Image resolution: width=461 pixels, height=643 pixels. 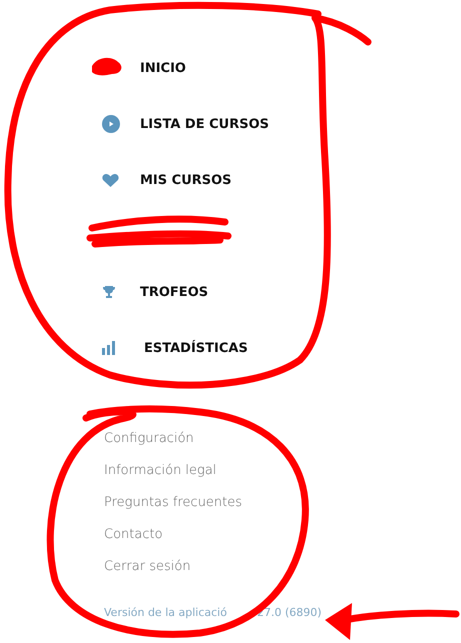 What do you see at coordinates (109, 292) in the screenshot?
I see `trophy-icon` at bounding box center [109, 292].